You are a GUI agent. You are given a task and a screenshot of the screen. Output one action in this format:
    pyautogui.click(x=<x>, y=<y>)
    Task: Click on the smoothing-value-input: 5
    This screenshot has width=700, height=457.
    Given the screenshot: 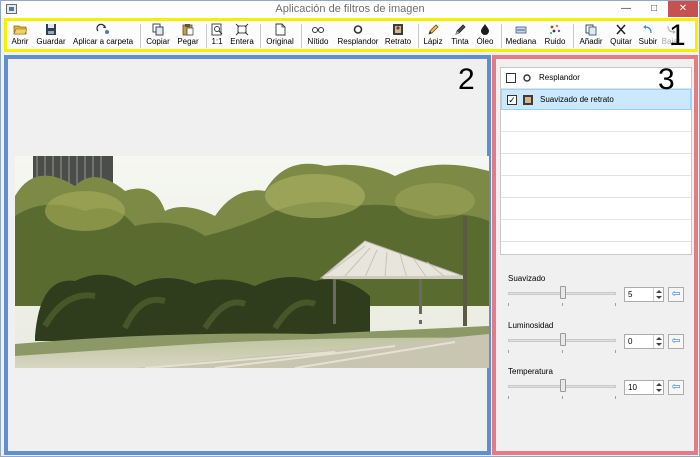 What is the action you would take?
    pyautogui.click(x=644, y=294)
    